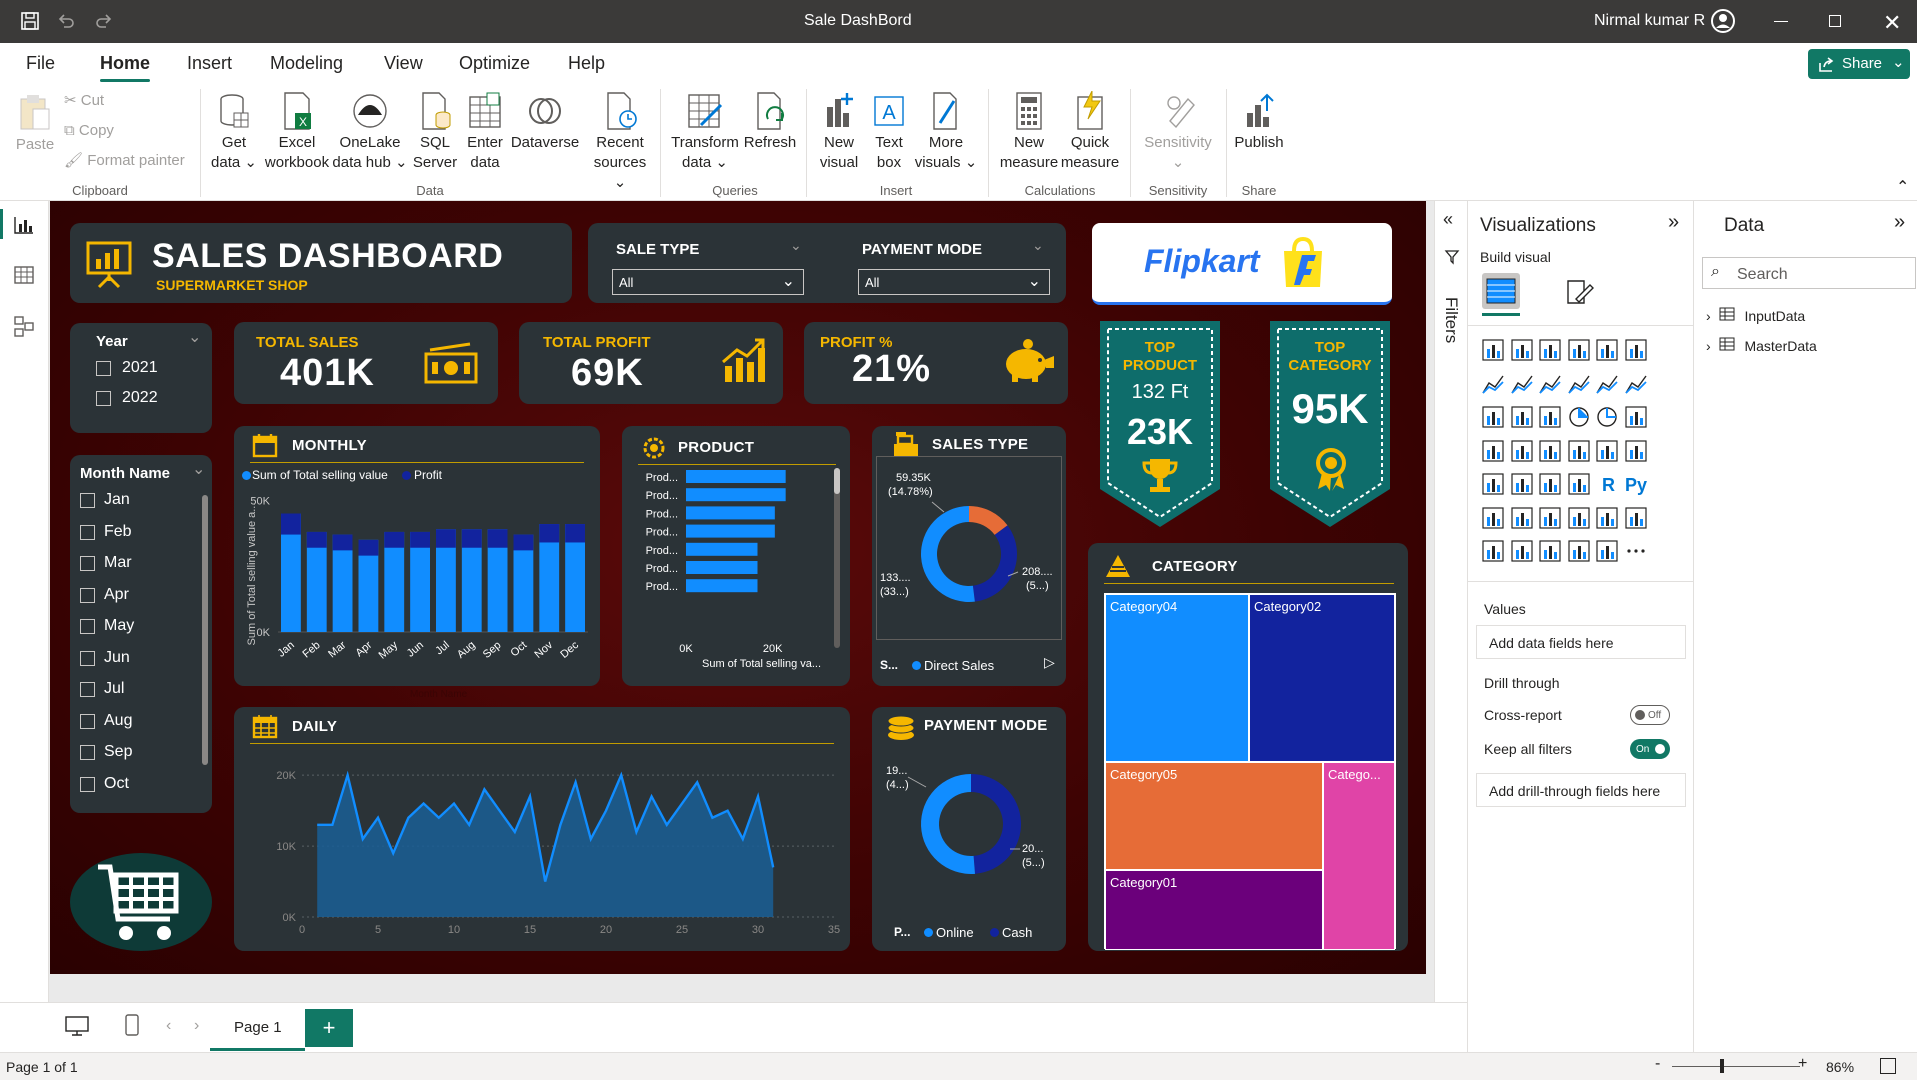  Describe the element at coordinates (1579, 294) in the screenshot. I see `format-visual-icon` at that location.